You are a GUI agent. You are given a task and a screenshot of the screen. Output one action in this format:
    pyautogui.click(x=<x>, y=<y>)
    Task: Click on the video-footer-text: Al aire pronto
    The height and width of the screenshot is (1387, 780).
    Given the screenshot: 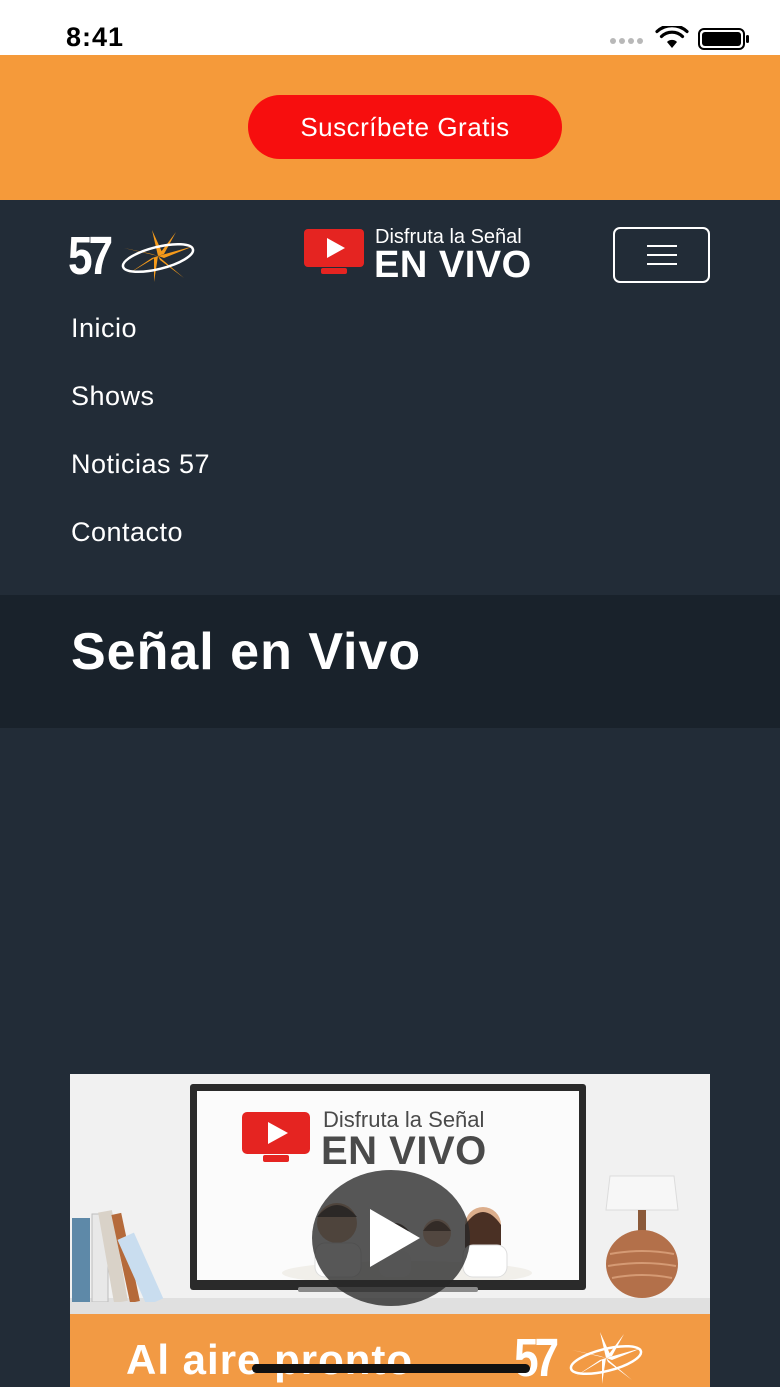 What is the action you would take?
    pyautogui.click(x=270, y=1359)
    